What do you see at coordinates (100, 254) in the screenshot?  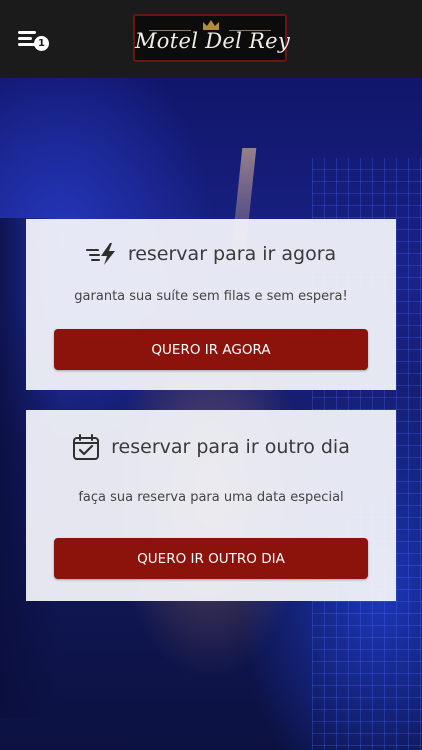 I see `fast-lightning-icon` at bounding box center [100, 254].